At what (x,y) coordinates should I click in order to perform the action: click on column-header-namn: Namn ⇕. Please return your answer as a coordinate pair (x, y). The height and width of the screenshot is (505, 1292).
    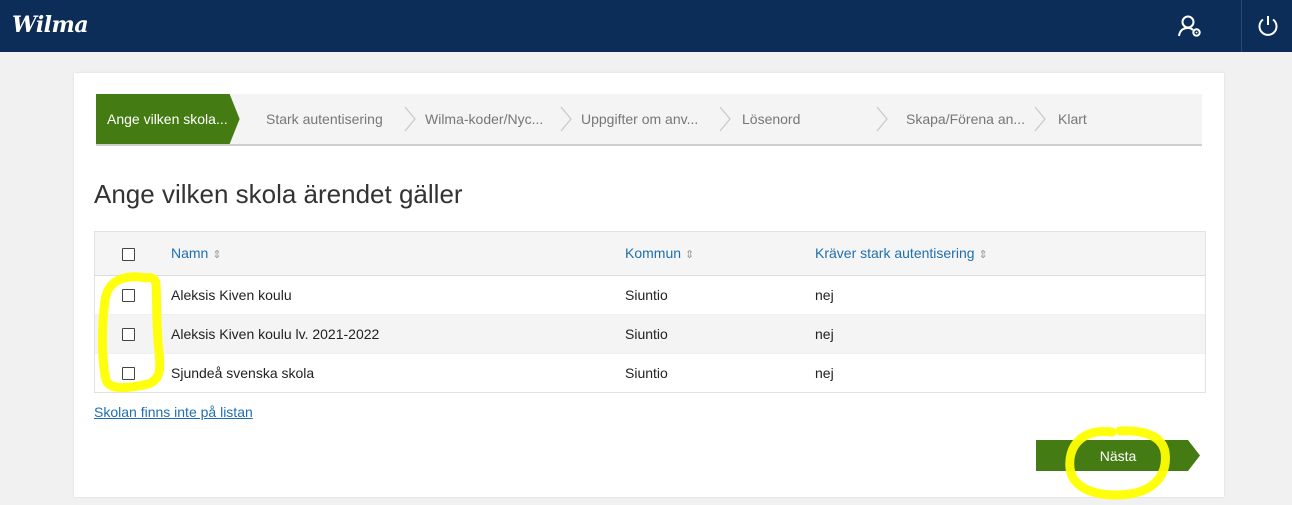
    Looking at the image, I should click on (196, 253).